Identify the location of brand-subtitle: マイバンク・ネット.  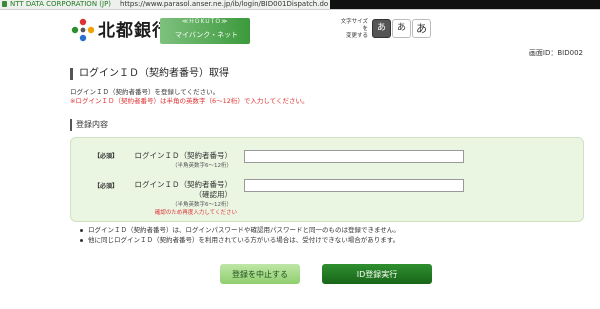
(207, 35).